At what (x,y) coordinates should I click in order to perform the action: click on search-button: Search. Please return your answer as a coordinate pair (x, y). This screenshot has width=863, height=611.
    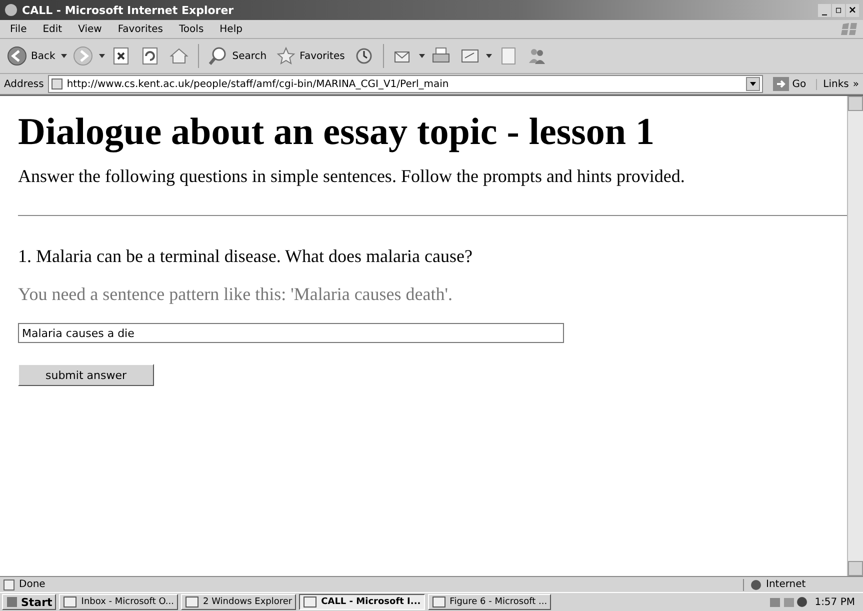
    Looking at the image, I should click on (237, 56).